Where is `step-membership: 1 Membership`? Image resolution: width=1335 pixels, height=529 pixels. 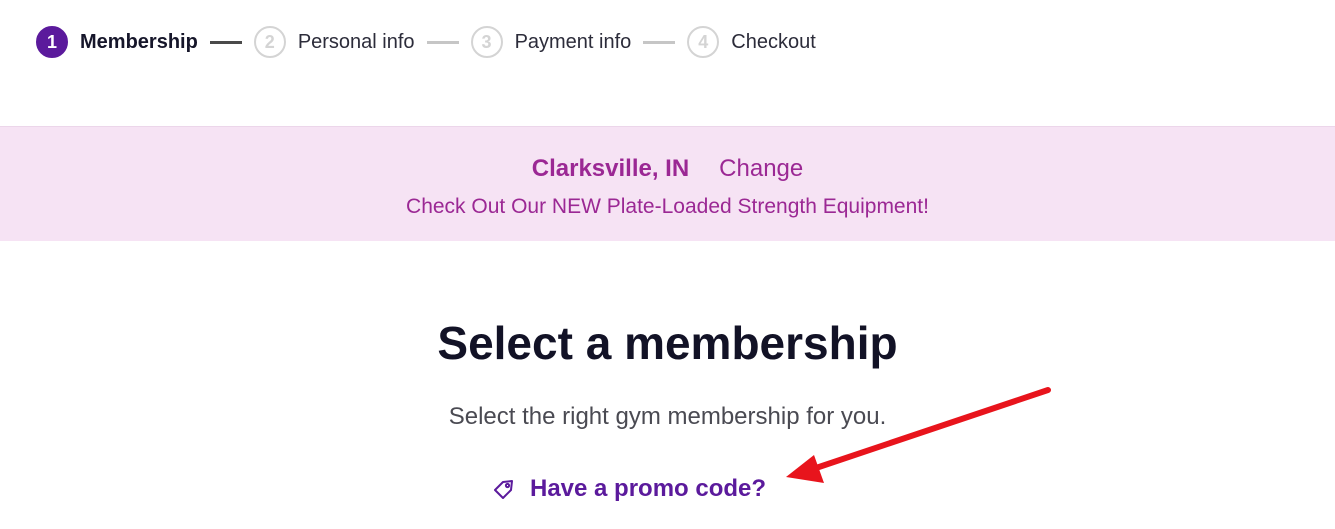 step-membership: 1 Membership is located at coordinates (117, 42).